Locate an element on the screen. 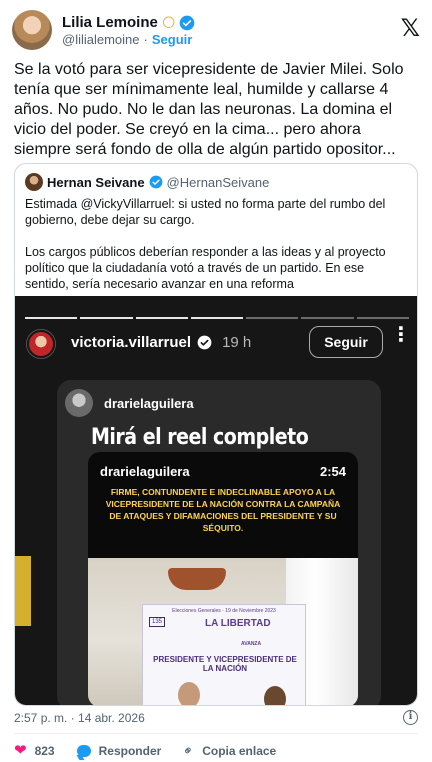 This screenshot has width=432, height=762. people-in-video is located at coordinates (238, 693).